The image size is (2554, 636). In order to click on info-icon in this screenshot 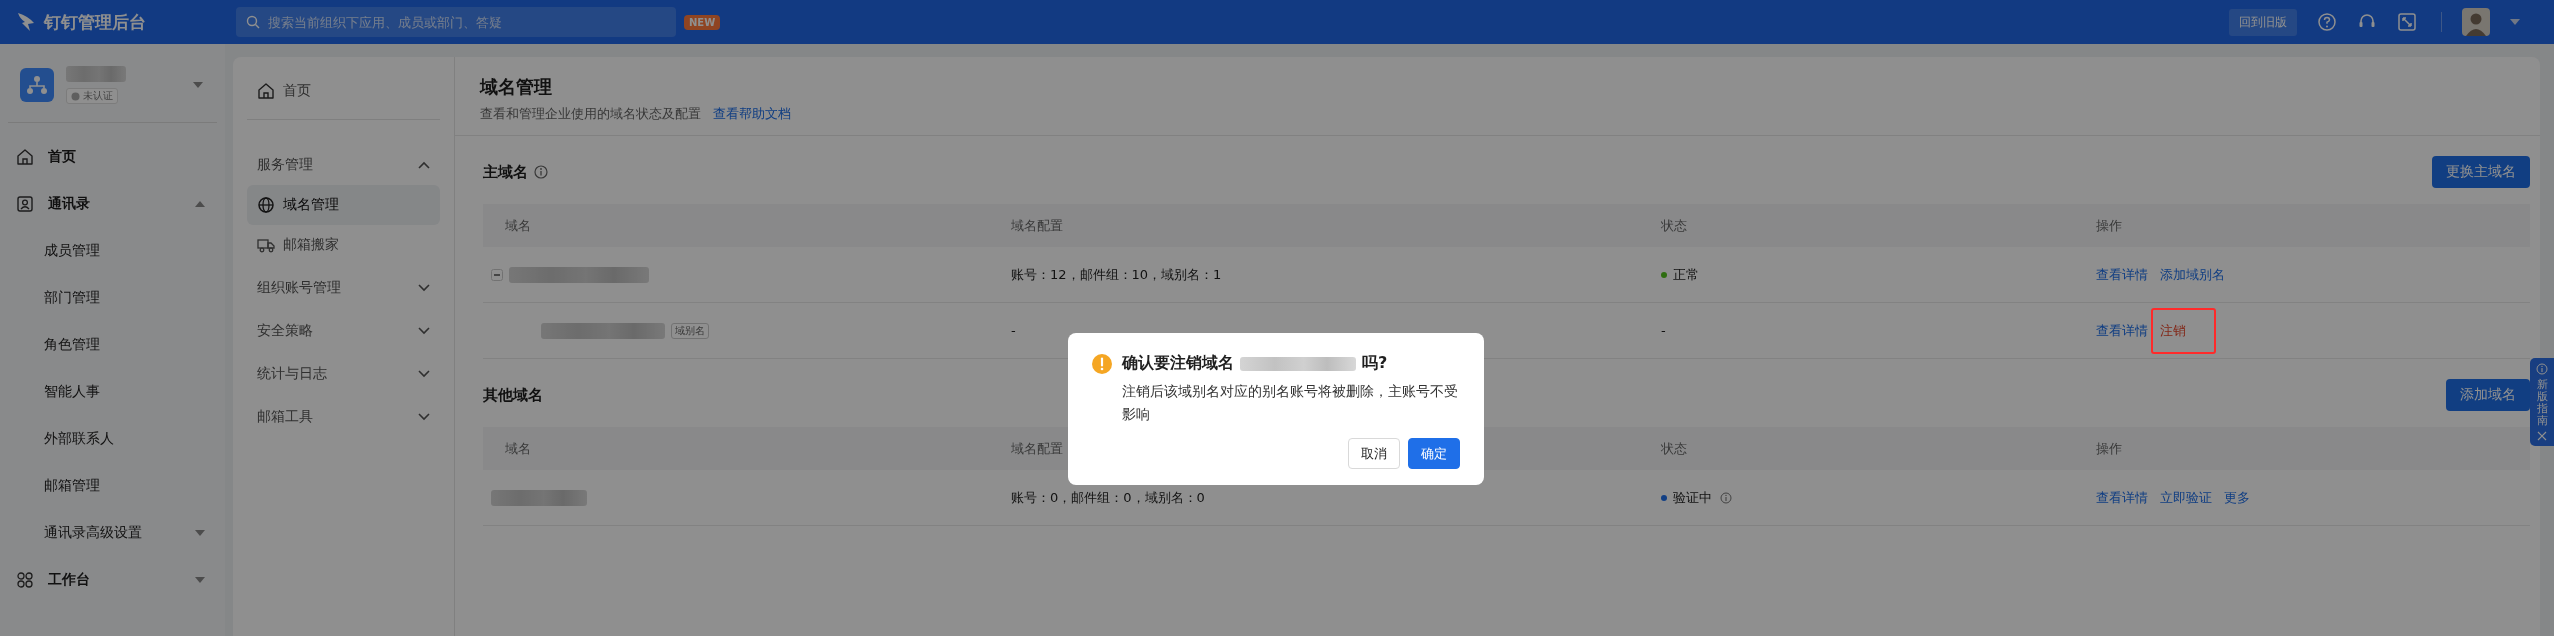, I will do `click(2542, 369)`.